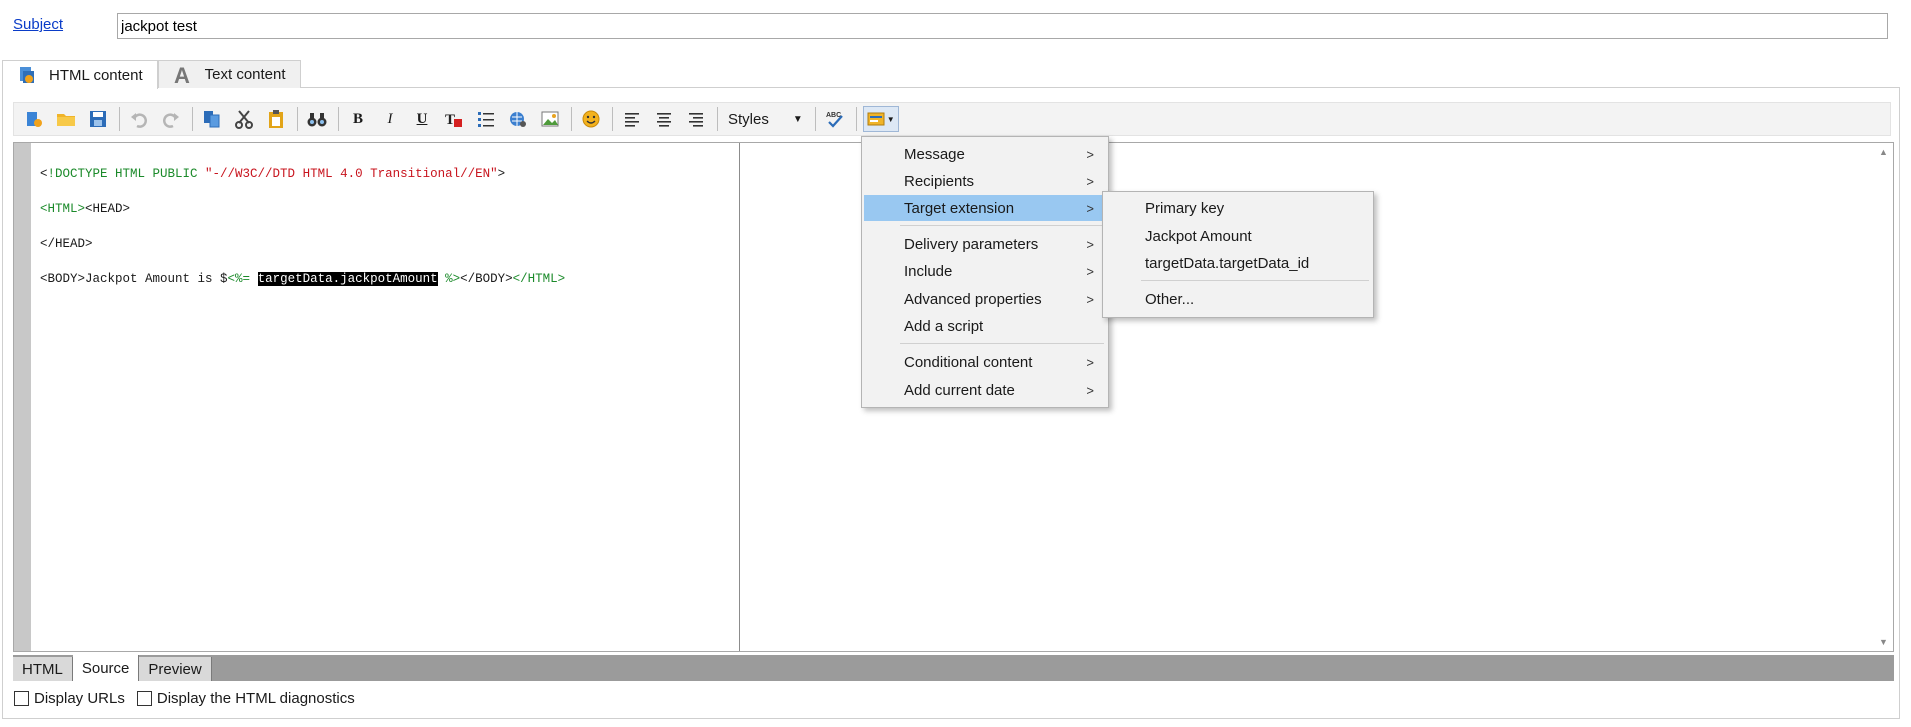  Describe the element at coordinates (66, 243) in the screenshot. I see `code-line-3: </HEAD>` at that location.